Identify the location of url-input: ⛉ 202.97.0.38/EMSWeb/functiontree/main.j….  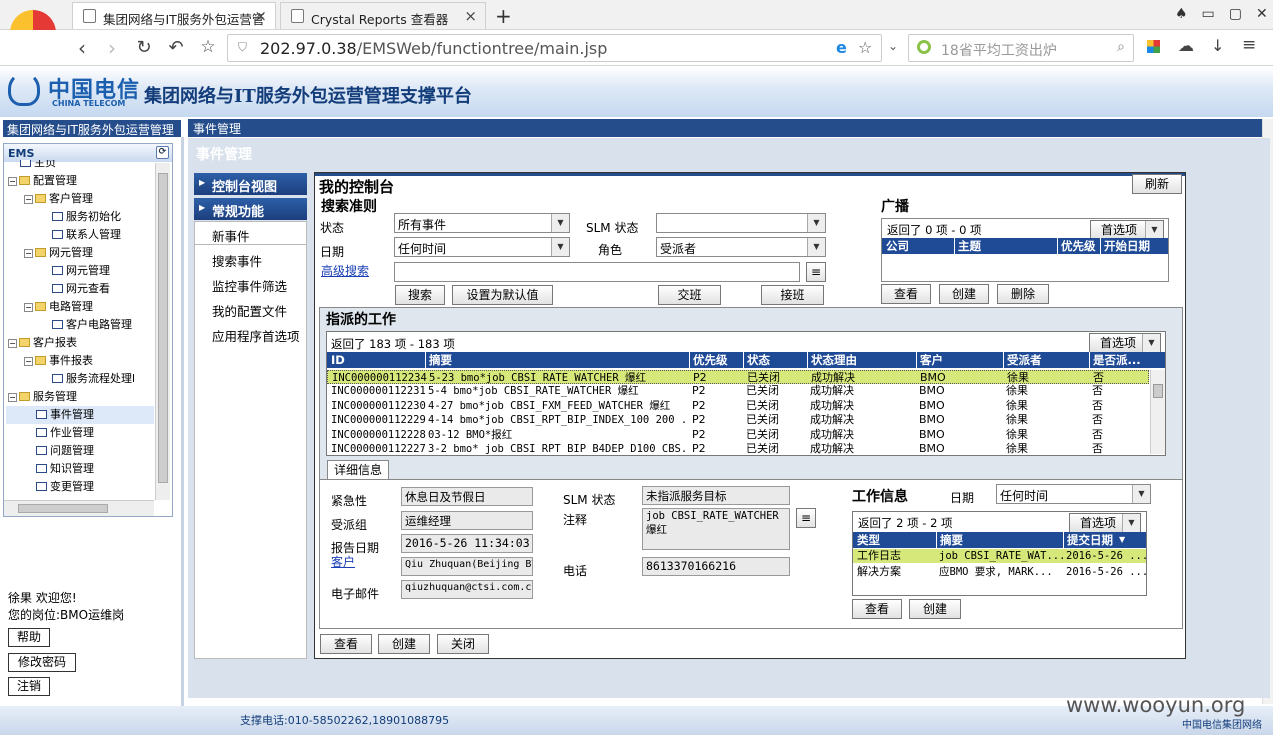
(554, 48).